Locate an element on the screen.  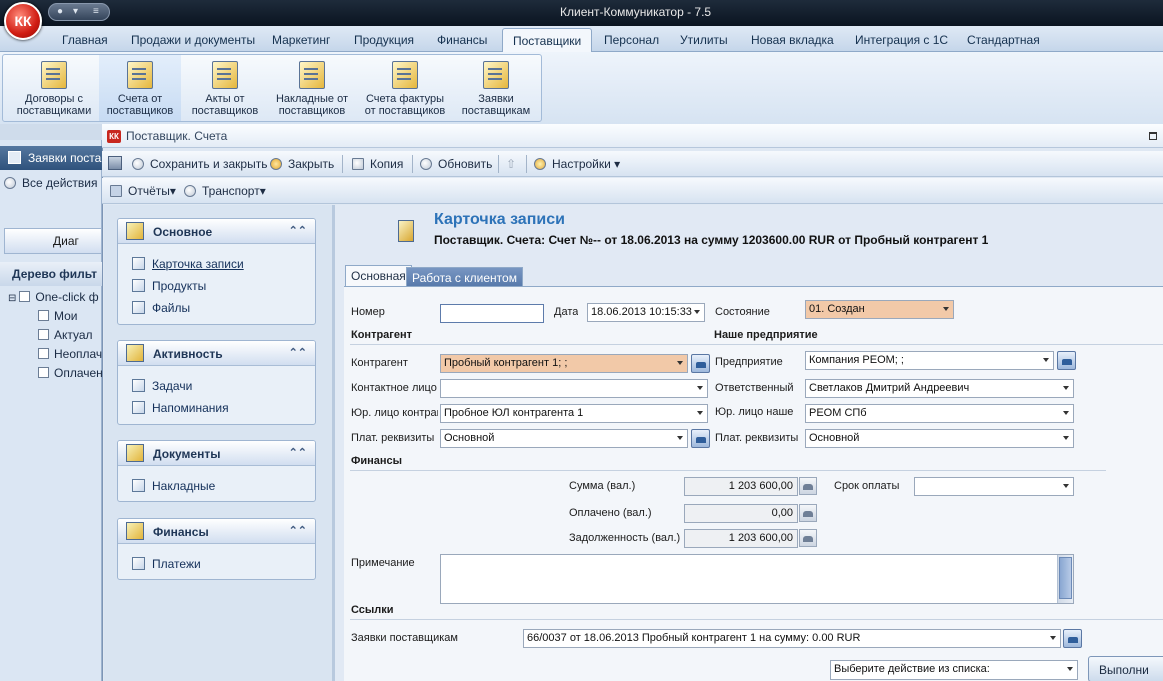
requests-button: Заявки поставщикам is located at coordinates (496, 88).